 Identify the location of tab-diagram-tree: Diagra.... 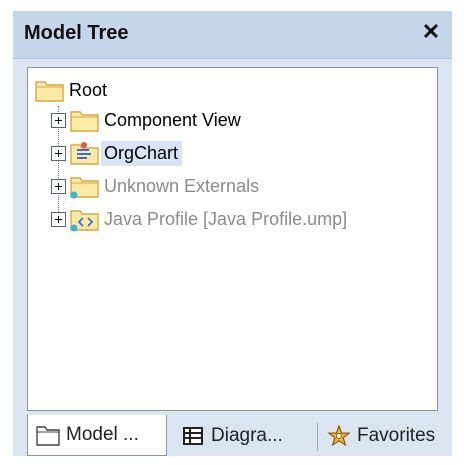
(239, 435).